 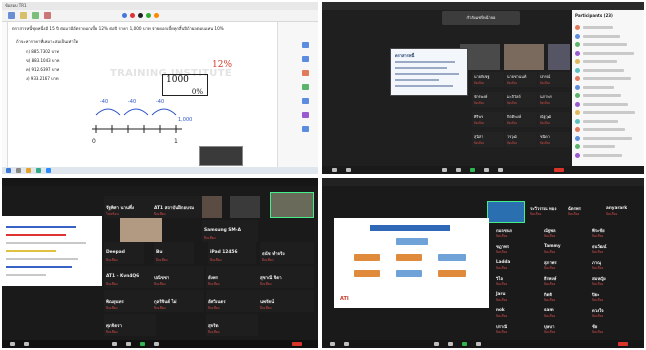 What do you see at coordinates (140, 15) in the screenshot?
I see `color-black-icon` at bounding box center [140, 15].